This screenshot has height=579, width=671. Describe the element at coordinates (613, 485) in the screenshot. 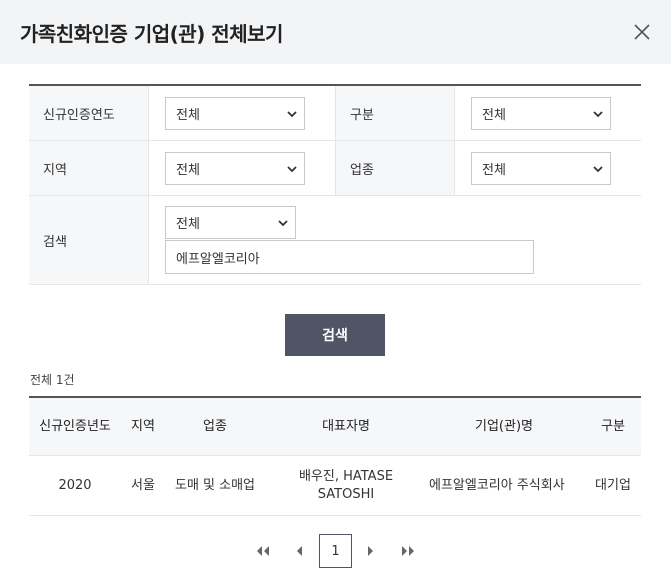

I see `cell-type: 대기업` at that location.